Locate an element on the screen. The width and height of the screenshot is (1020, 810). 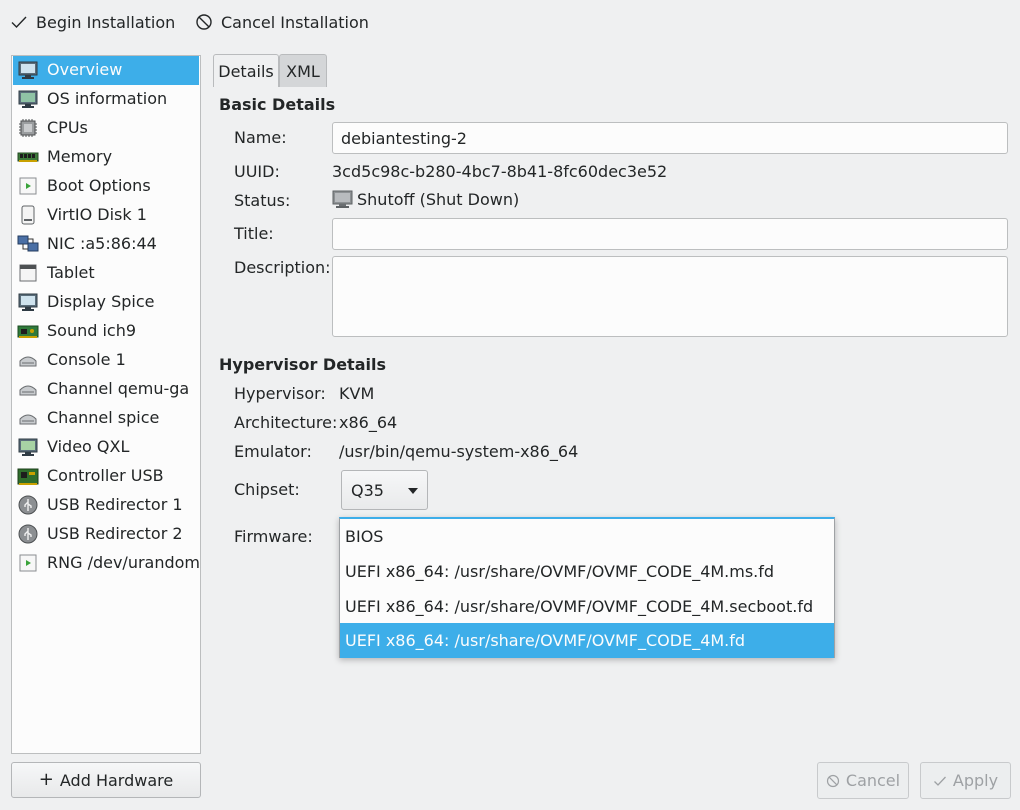
chipset-value: Q35 is located at coordinates (367, 490).